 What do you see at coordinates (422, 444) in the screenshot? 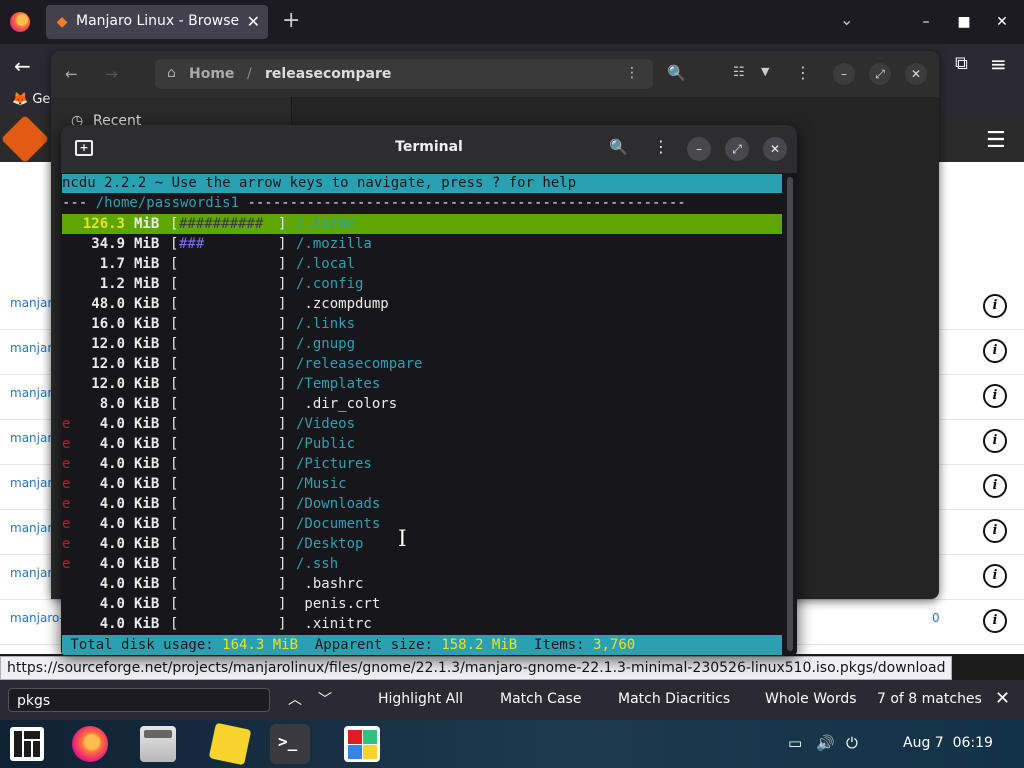
I see `ncdu-entry-row: e 4.0 KiB[]/Public` at bounding box center [422, 444].